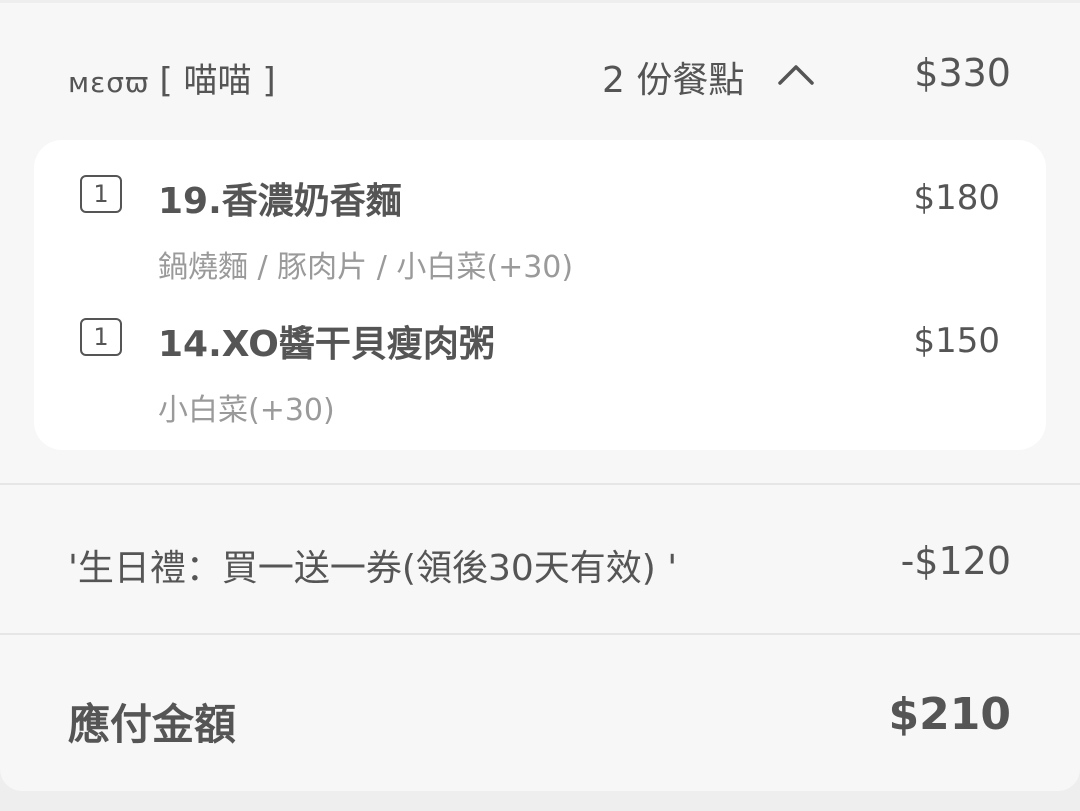 The image size is (1080, 811). Describe the element at coordinates (109, 82) in the screenshot. I see `store-logo-text: мεσϖ` at that location.